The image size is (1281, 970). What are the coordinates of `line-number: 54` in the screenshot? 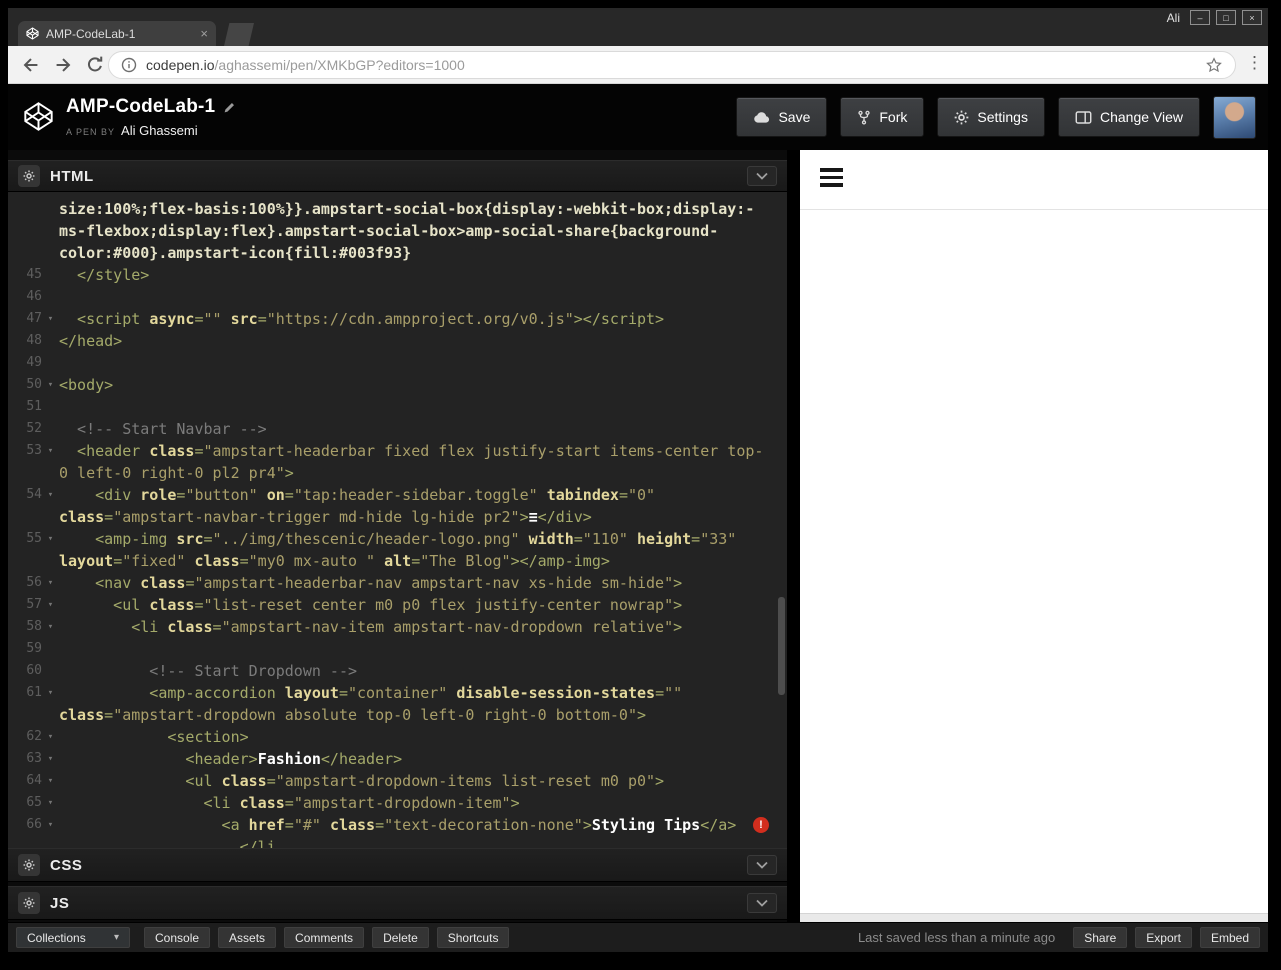 It's located at (34, 494).